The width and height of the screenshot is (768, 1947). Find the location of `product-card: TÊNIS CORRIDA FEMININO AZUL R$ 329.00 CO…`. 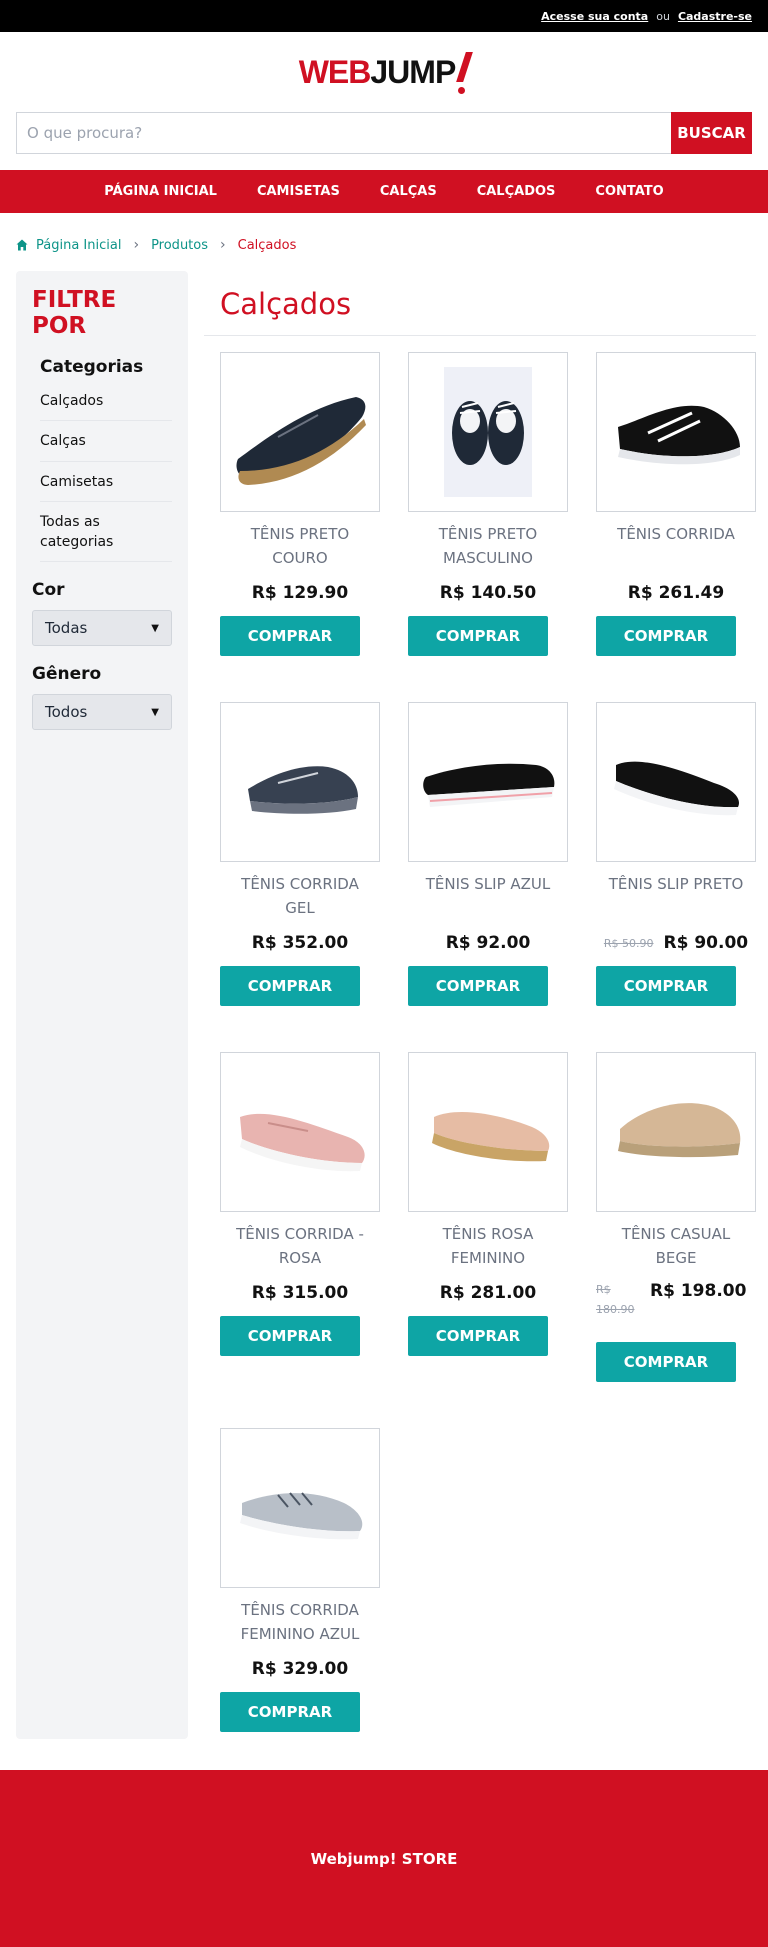

product-card: TÊNIS CORRIDA FEMININO AZUL R$ 329.00 CO… is located at coordinates (300, 1580).